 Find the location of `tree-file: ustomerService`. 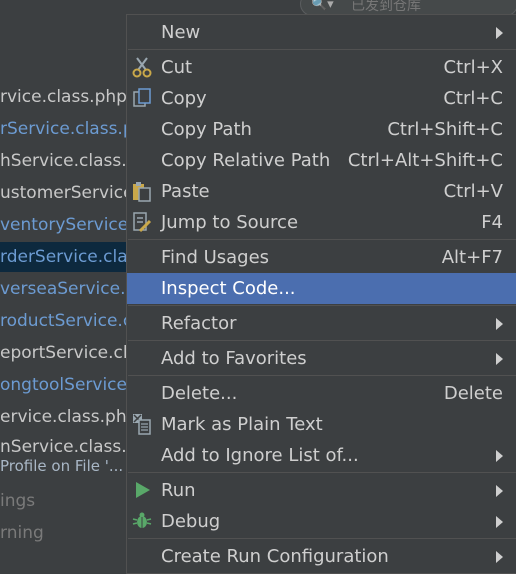

tree-file: ustomerService is located at coordinates (65, 193).